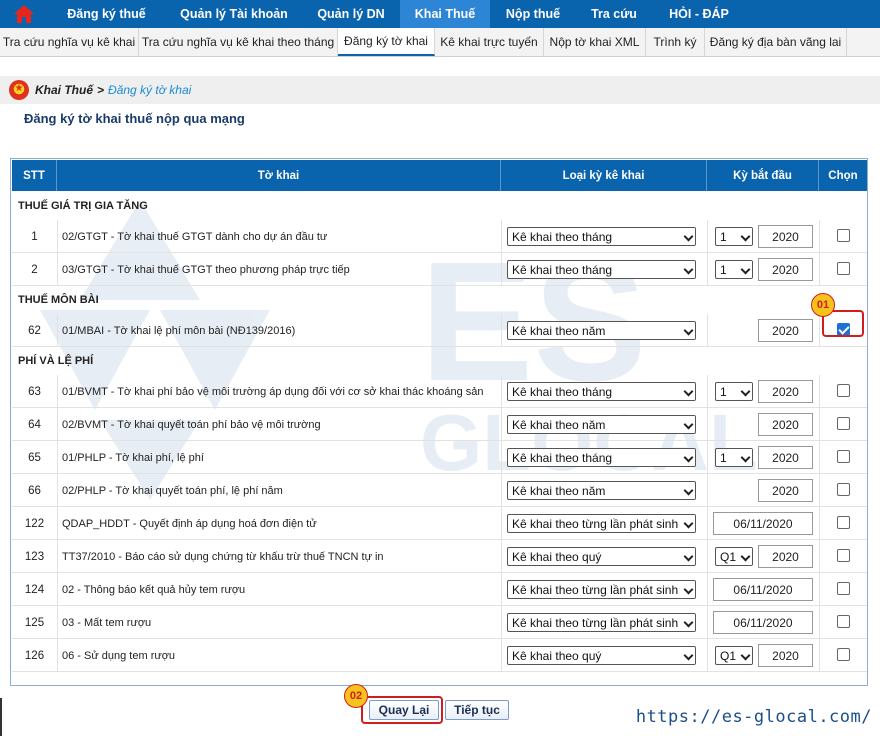  Describe the element at coordinates (238, 42) in the screenshot. I see `tab-tra-cuu-nghia-vu-theo-thang: Tra cứu nghĩa vụ kê khai theo tháng` at that location.